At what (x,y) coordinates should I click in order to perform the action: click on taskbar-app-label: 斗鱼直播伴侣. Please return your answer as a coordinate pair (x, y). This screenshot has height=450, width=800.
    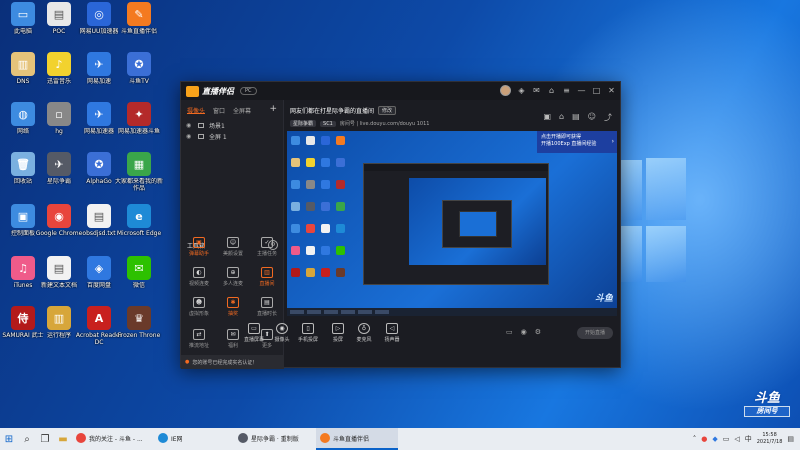
    Looking at the image, I should click on (351, 439).